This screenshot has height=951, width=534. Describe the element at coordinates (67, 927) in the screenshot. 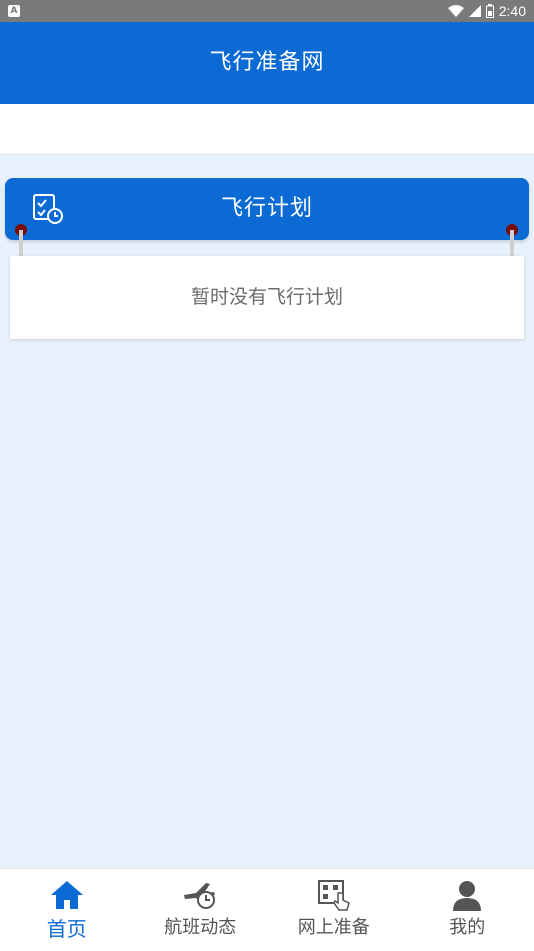

I see `nav-home-label: 首页` at that location.